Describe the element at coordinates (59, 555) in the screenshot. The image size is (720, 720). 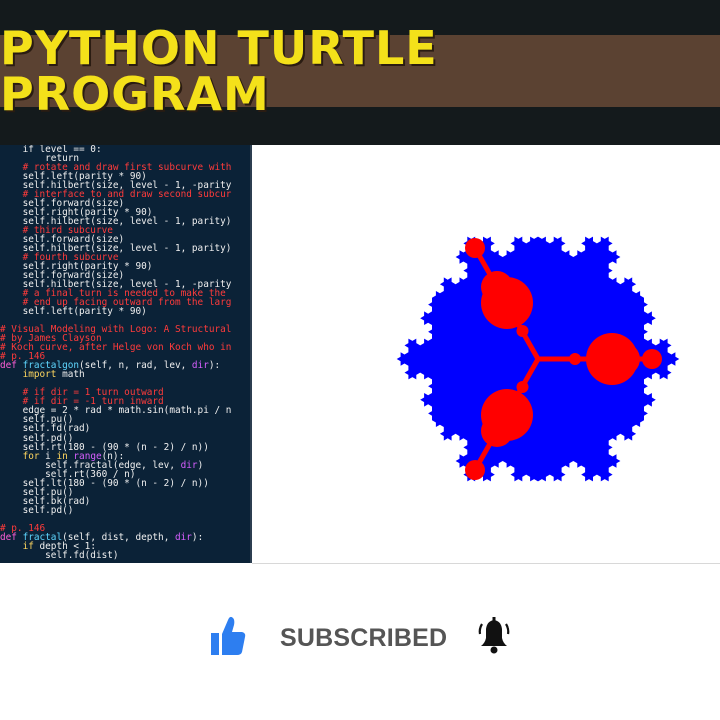
I see `code-token: self.fd(dist)` at that location.